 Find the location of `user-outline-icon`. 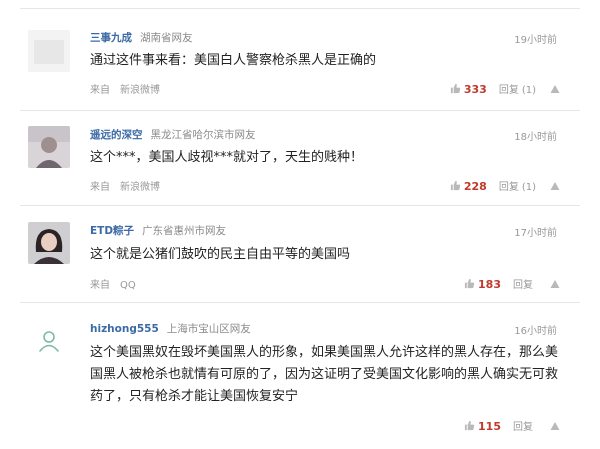

user-outline-icon is located at coordinates (49, 341).